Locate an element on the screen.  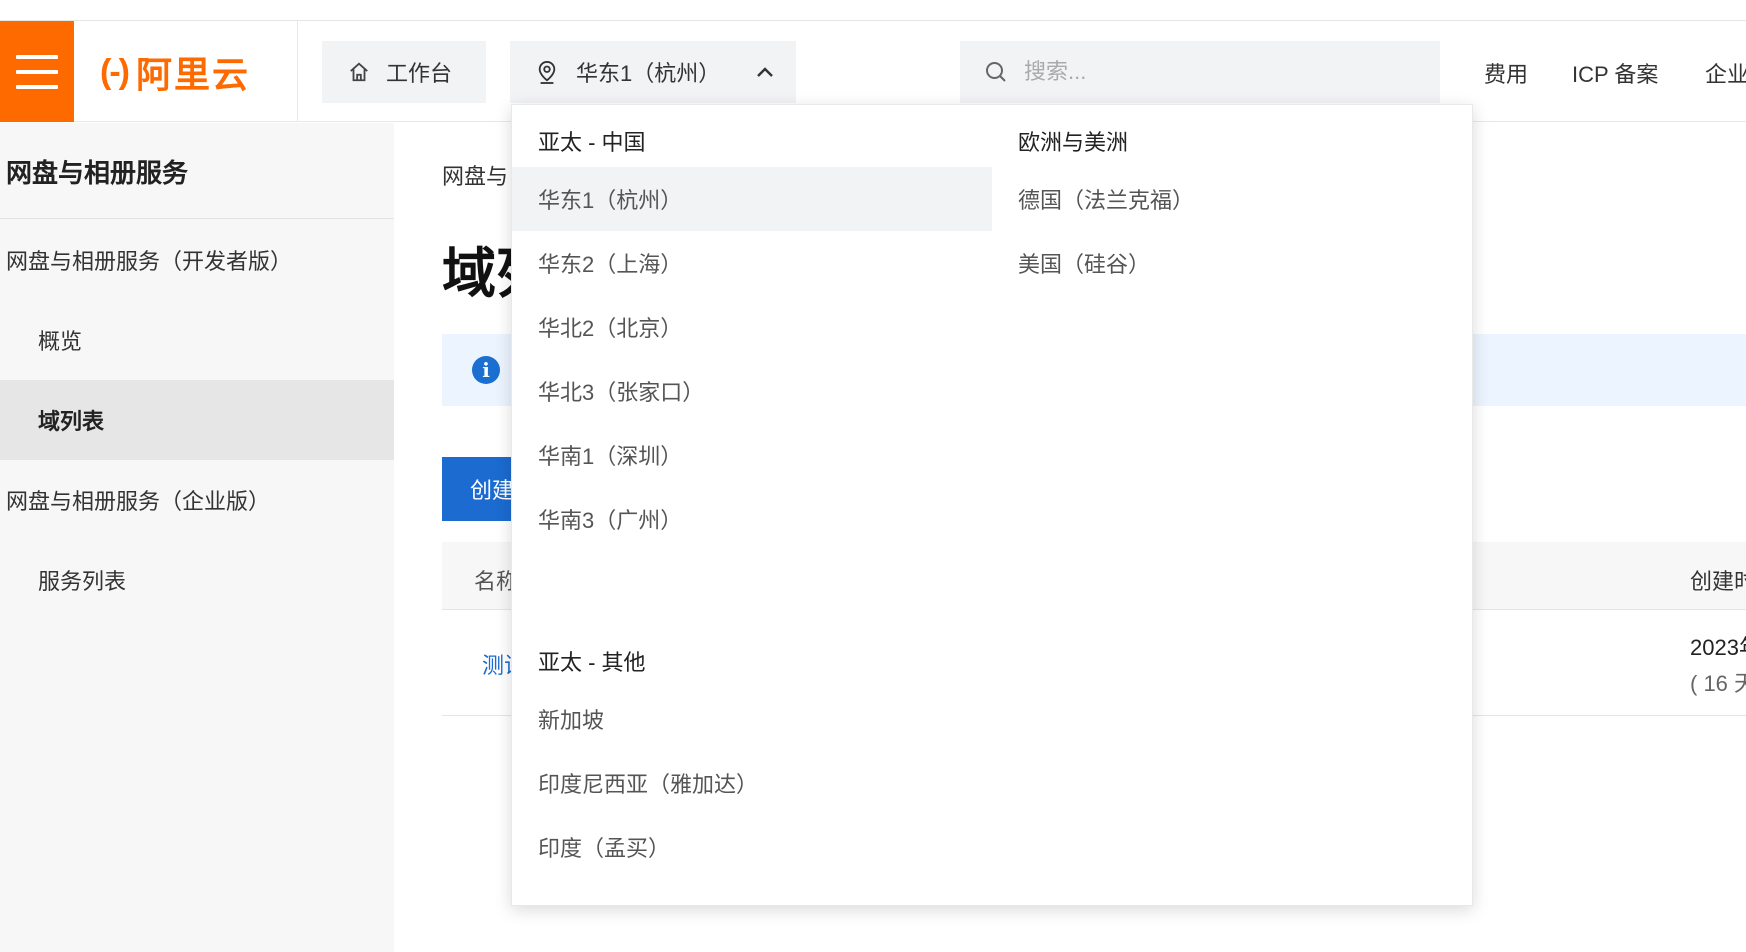
sidebar-item-label: 网盘与相册服务（开发者版） is located at coordinates (149, 261).